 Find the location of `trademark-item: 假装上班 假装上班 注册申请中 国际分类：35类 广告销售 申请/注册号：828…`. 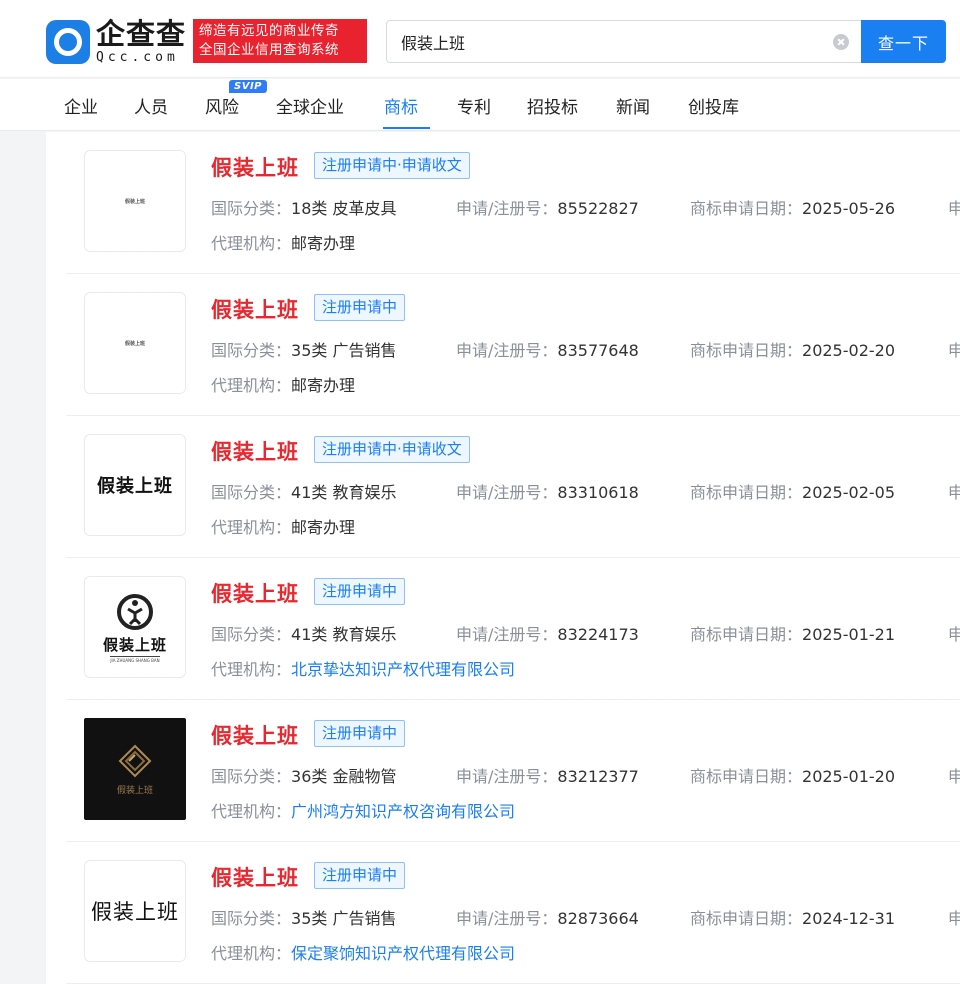

trademark-item: 假装上班 假装上班 注册申请中 国际分类：35类 广告销售 申请/注册号：828… is located at coordinates (513, 913).